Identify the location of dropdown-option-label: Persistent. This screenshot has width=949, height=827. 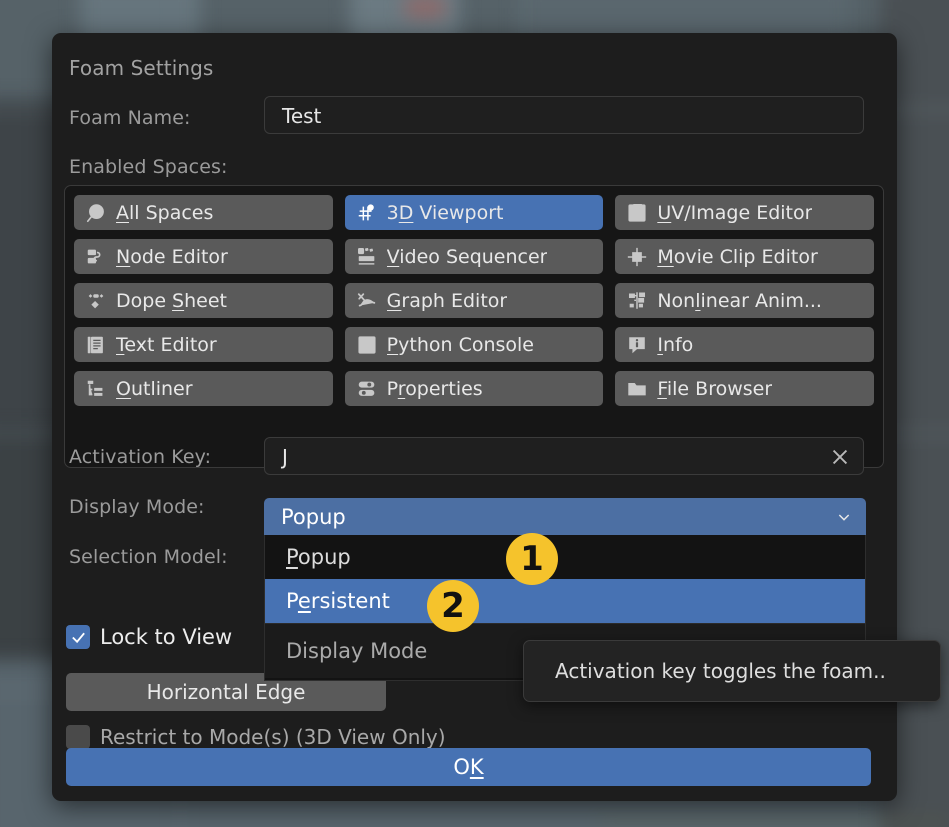
(338, 601).